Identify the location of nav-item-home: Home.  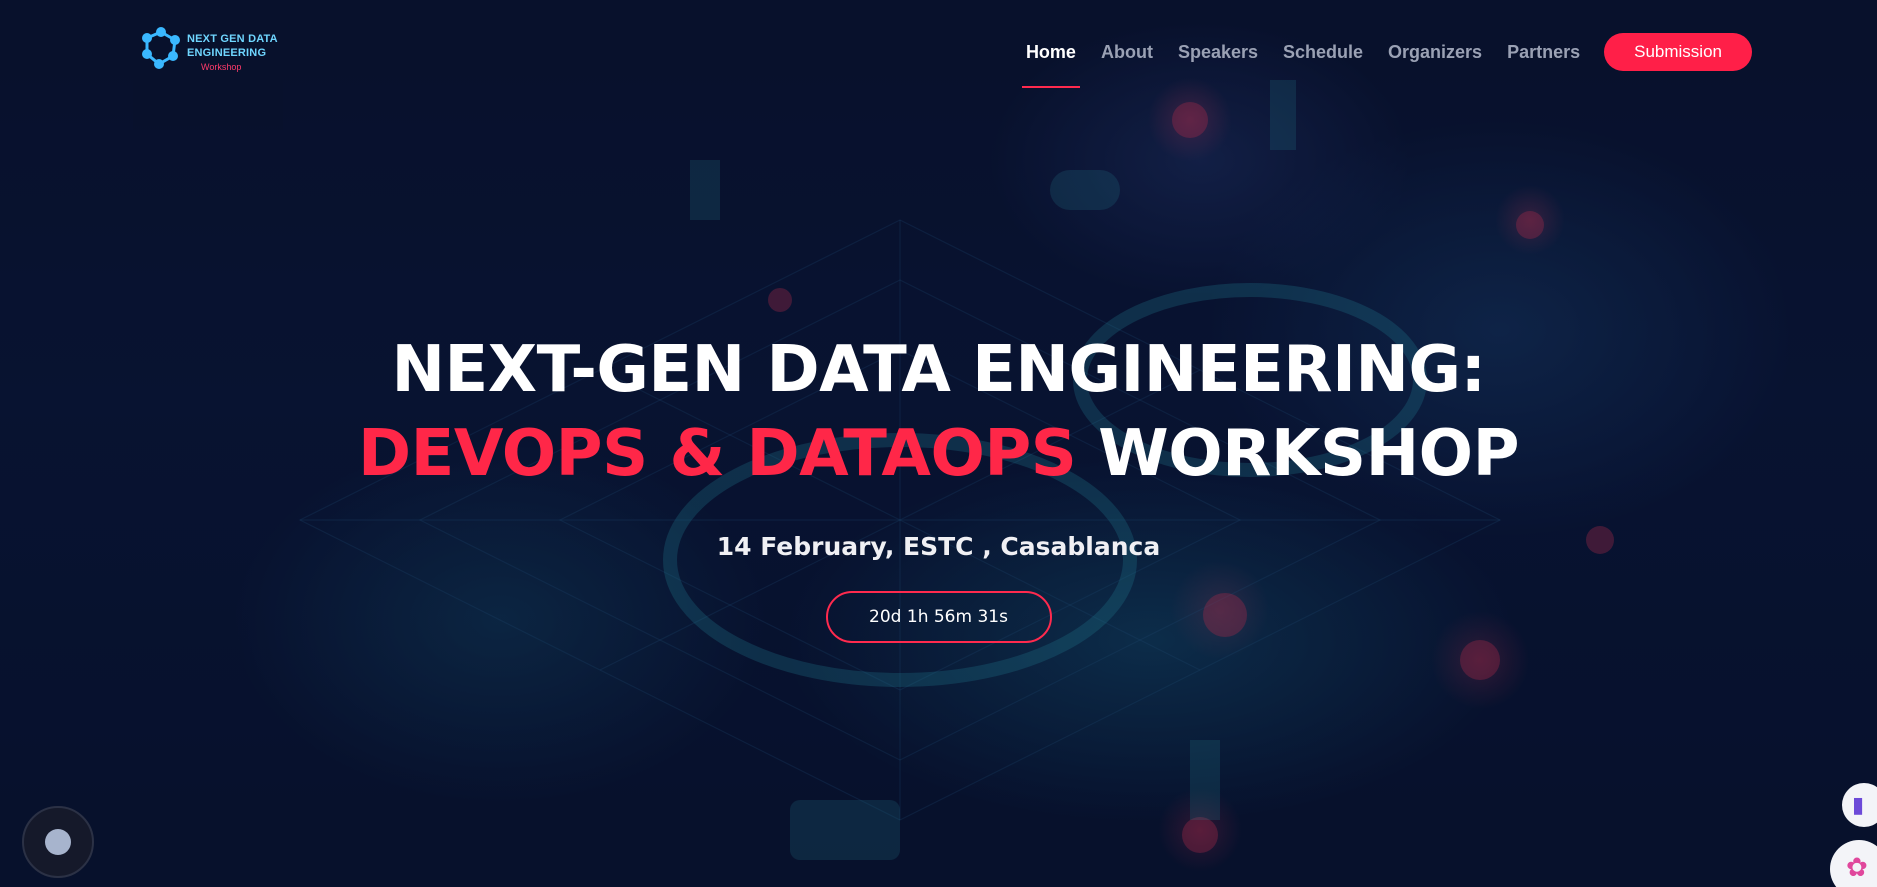
(1050, 65).